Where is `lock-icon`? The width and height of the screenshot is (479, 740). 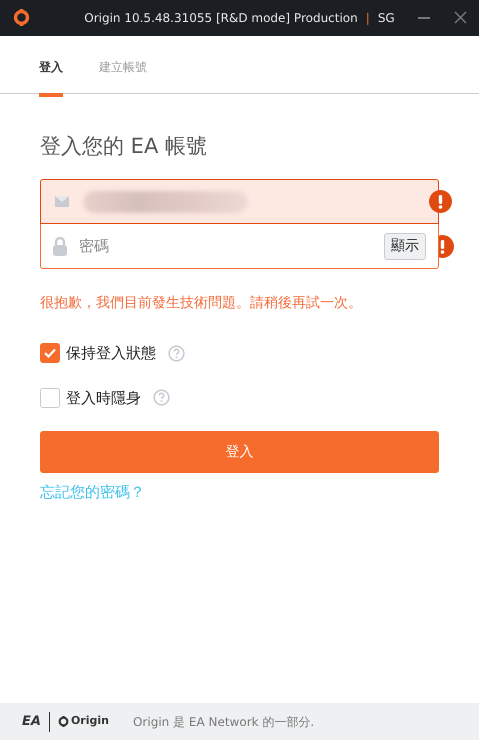 lock-icon is located at coordinates (60, 246).